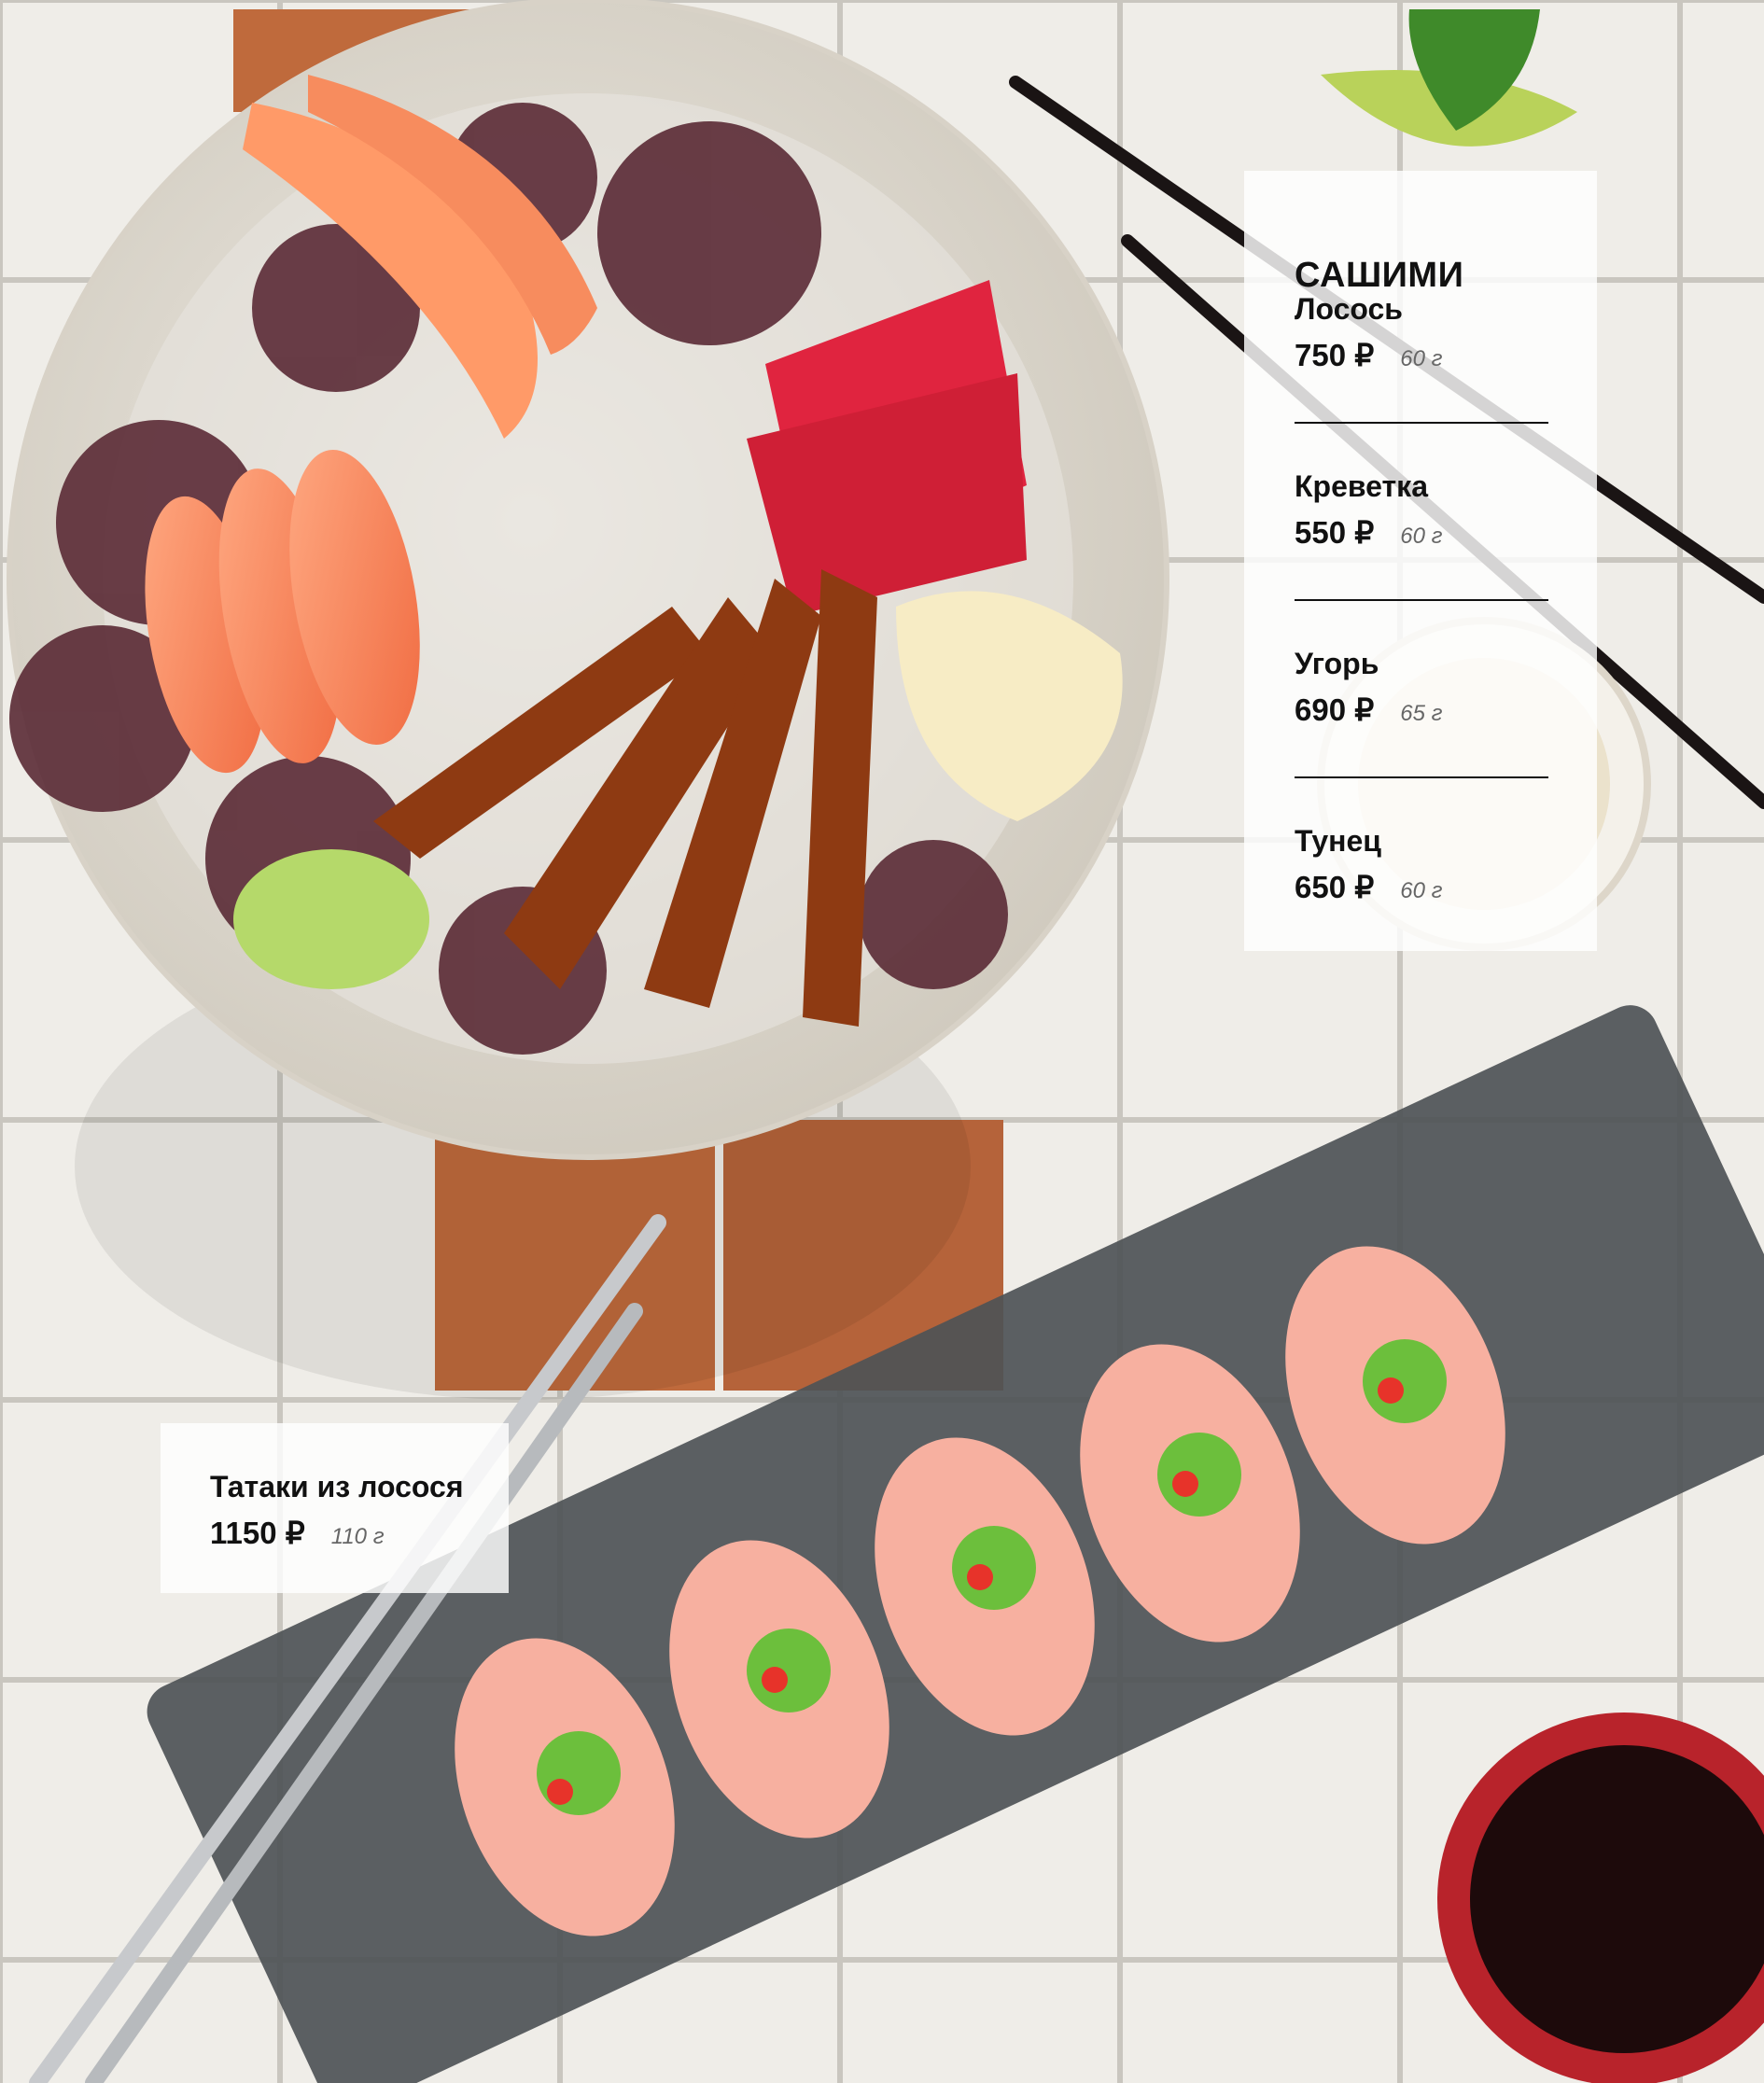  What do you see at coordinates (1361, 486) in the screenshot?
I see `item-name: Креветка` at bounding box center [1361, 486].